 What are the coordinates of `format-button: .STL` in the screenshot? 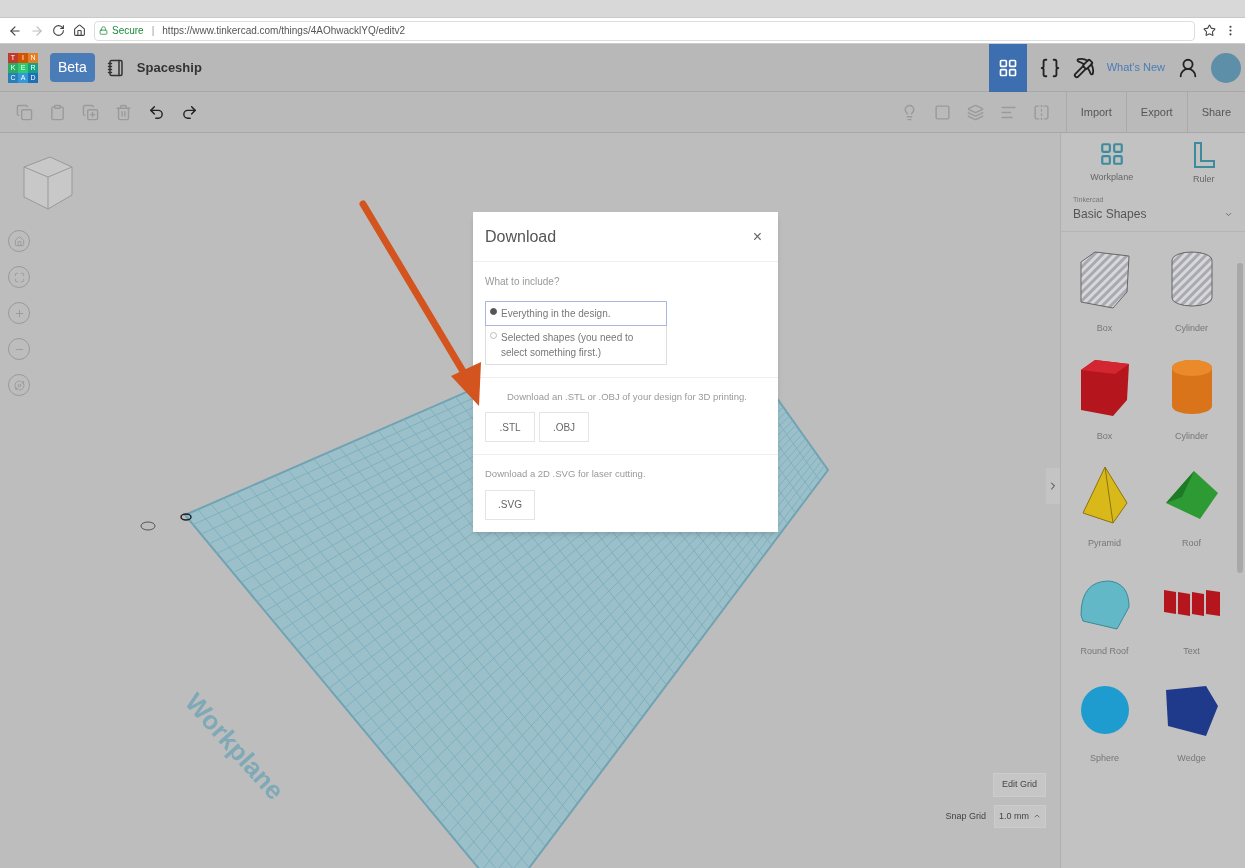 It's located at (510, 427).